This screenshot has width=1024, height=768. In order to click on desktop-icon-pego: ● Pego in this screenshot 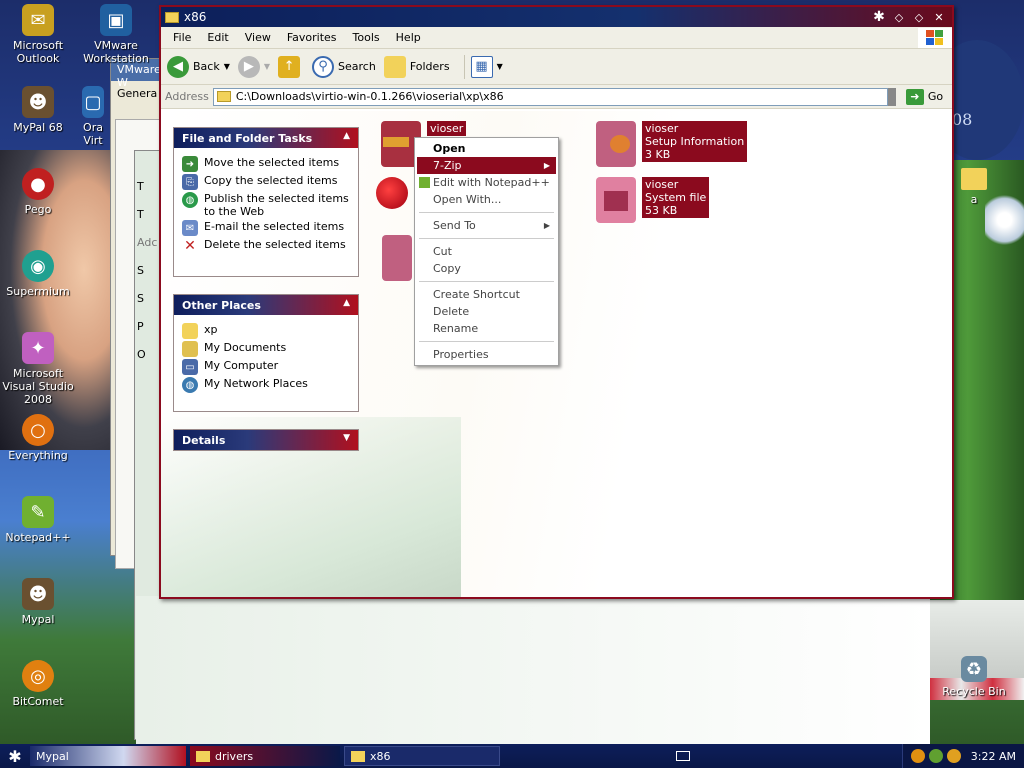, I will do `click(38, 192)`.